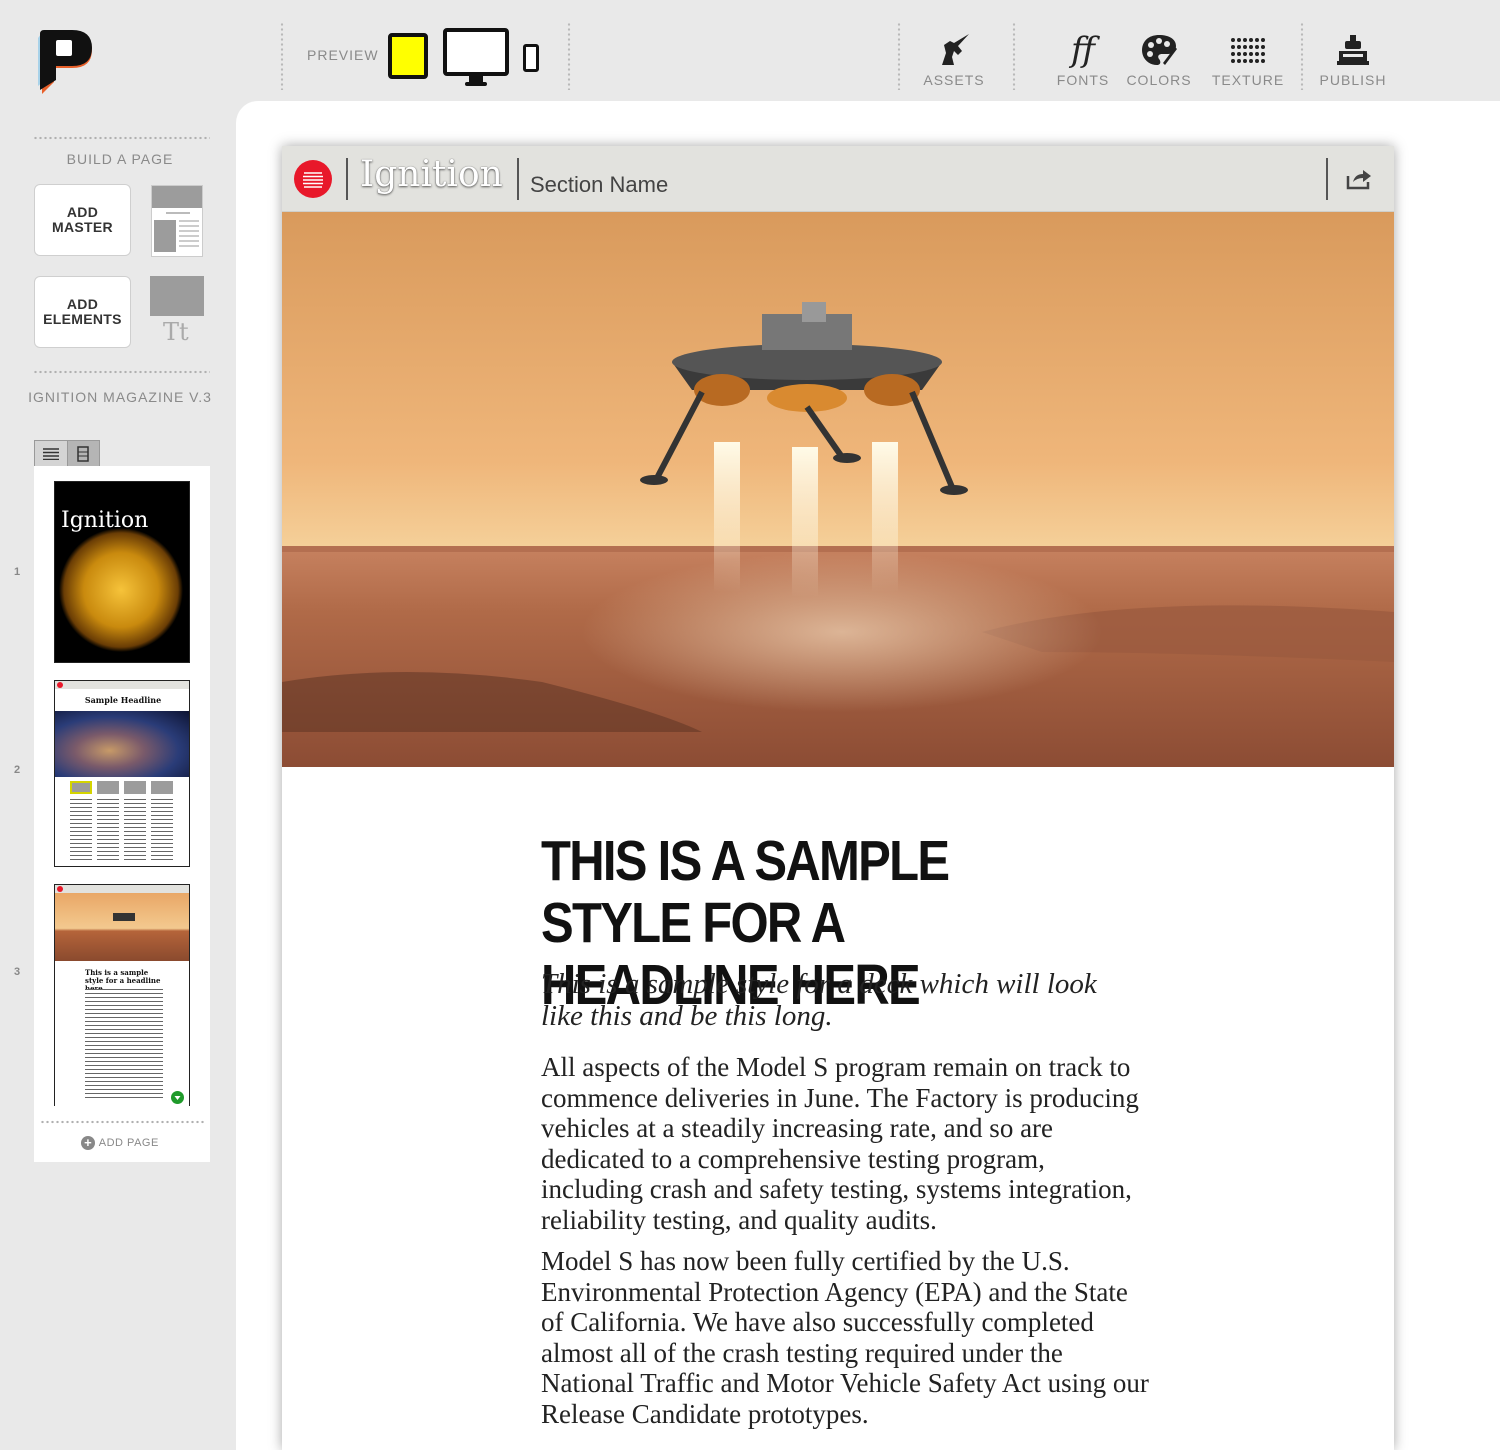 The width and height of the screenshot is (1500, 1450). Describe the element at coordinates (122, 572) in the screenshot. I see `page-thumbnail-1: Ignition` at that location.